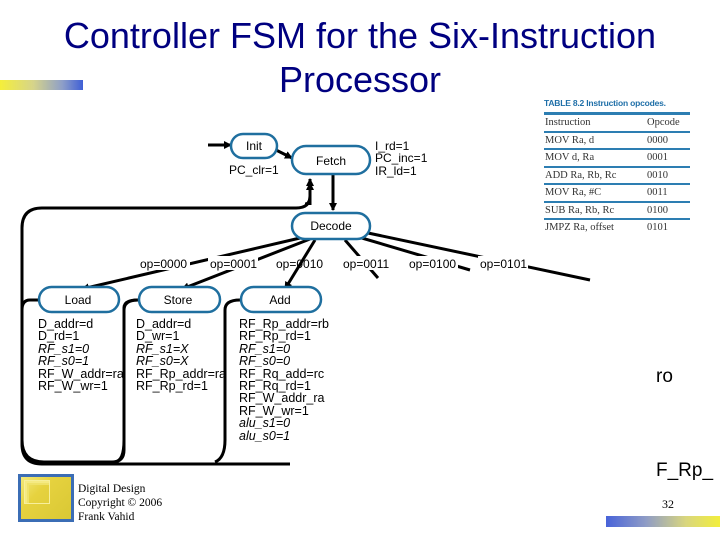 The height and width of the screenshot is (540, 720). I want to click on add-action: RF_Rp_rd=1, so click(275, 336).